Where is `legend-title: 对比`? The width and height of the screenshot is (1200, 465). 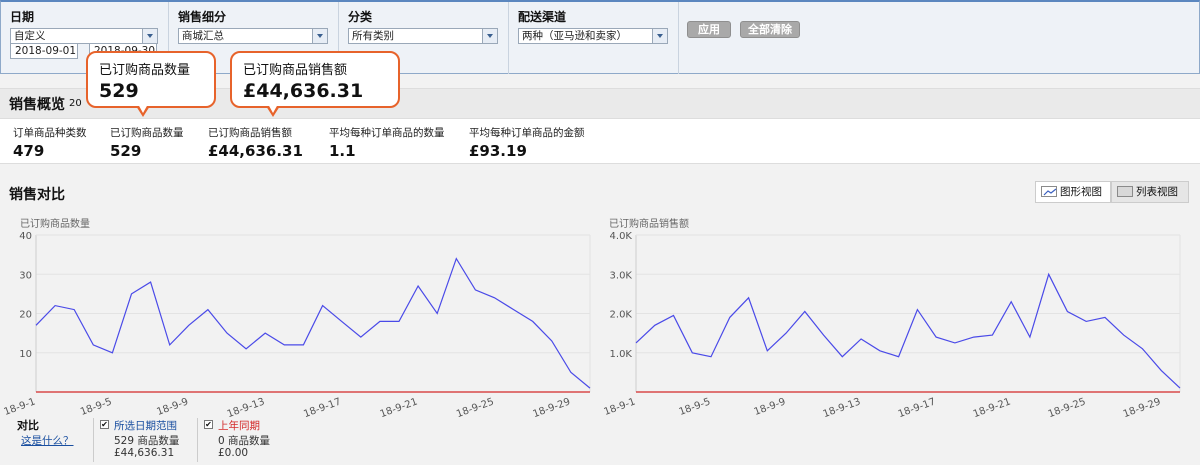 legend-title: 对比 is located at coordinates (28, 425).